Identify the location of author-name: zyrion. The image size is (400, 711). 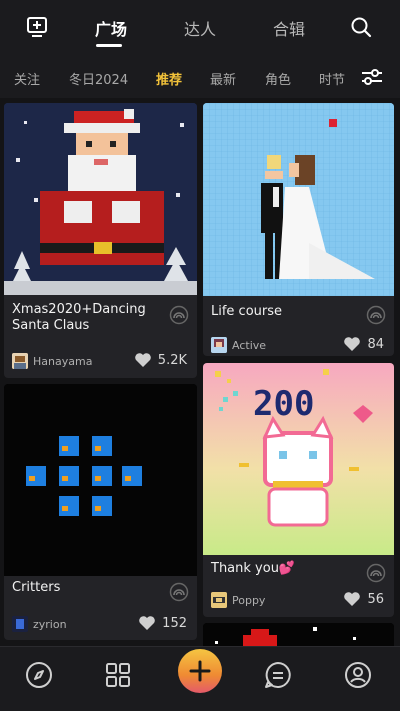
(50, 624).